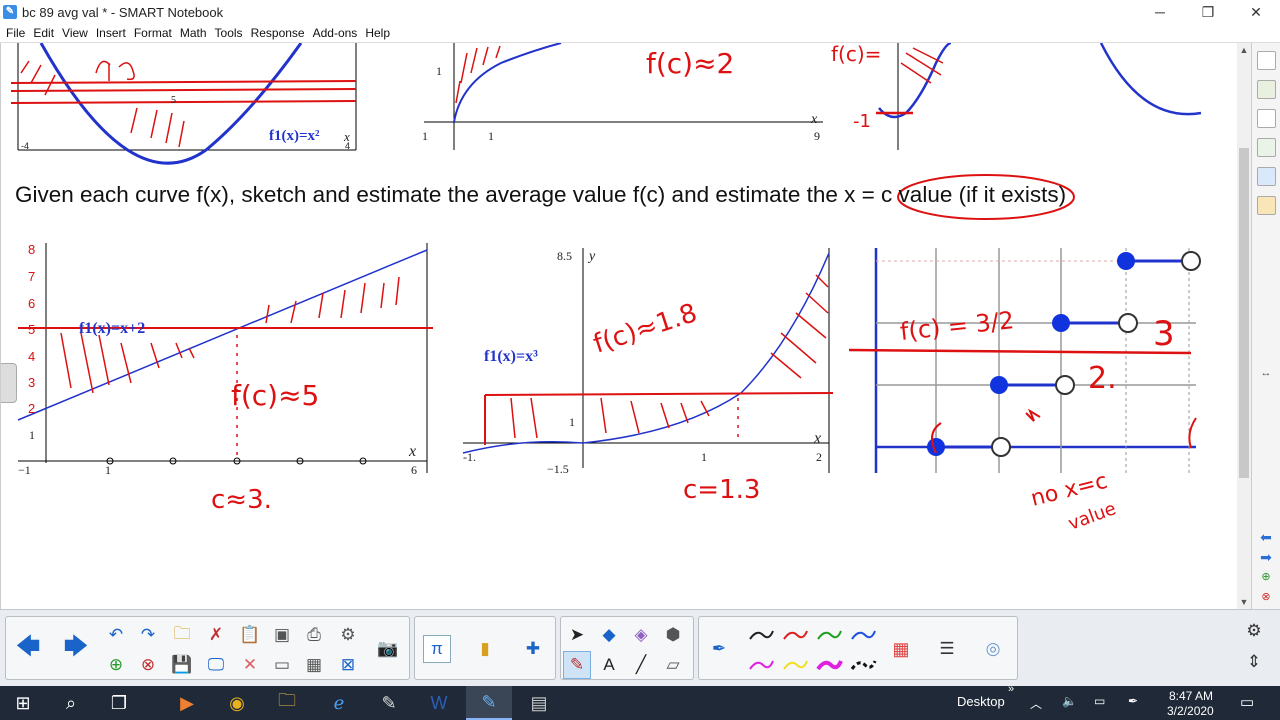 The height and width of the screenshot is (720, 1280). What do you see at coordinates (116, 665) in the screenshot?
I see `add-page-icon: ⊕` at bounding box center [116, 665].